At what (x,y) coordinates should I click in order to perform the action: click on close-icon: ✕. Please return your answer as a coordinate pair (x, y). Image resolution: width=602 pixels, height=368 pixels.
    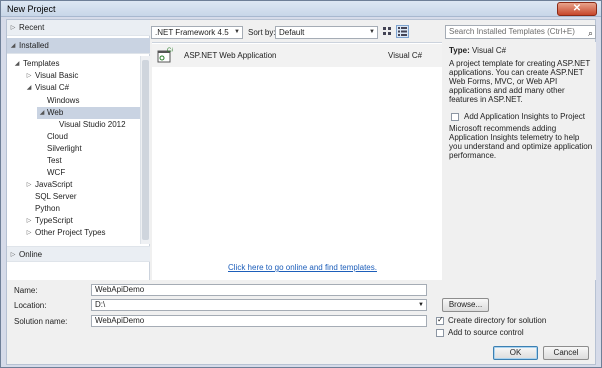
    Looking at the image, I should click on (577, 8).